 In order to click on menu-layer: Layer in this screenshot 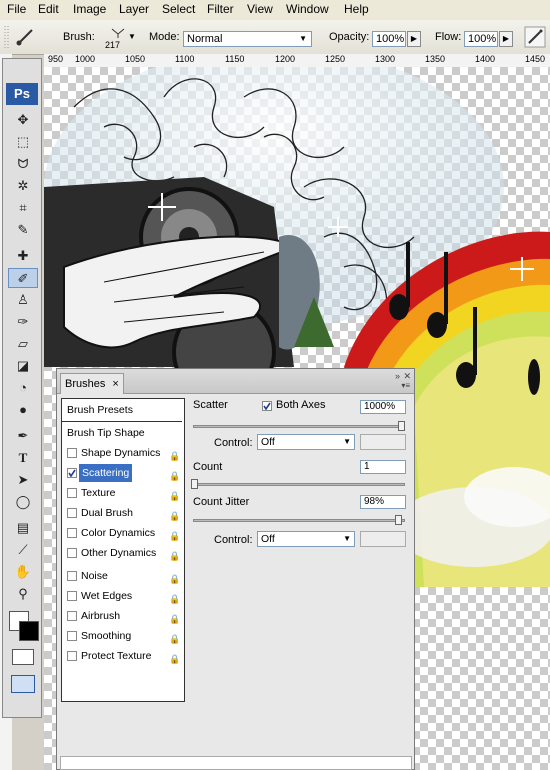, I will do `click(134, 9)`.